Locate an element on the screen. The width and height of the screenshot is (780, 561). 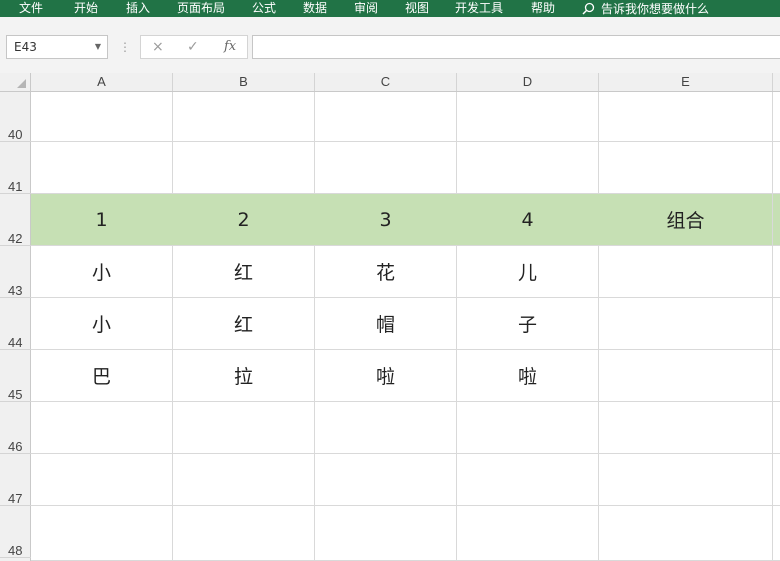
cell-c47 is located at coordinates (386, 479).